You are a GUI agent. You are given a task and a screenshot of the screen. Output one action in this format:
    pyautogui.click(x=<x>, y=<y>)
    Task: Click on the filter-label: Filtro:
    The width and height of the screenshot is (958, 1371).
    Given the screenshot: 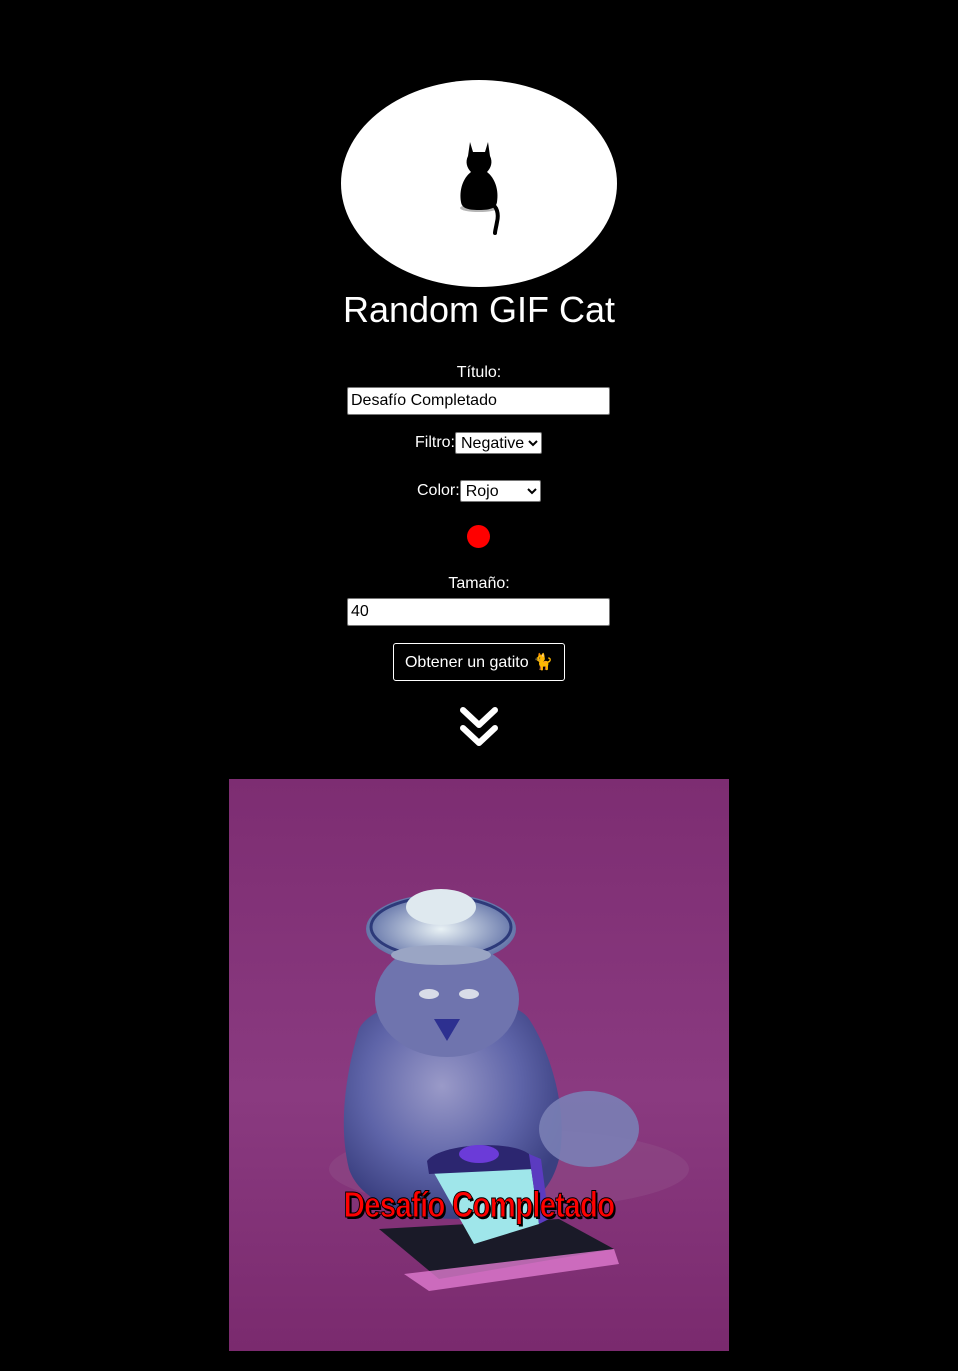 What is the action you would take?
    pyautogui.click(x=435, y=442)
    